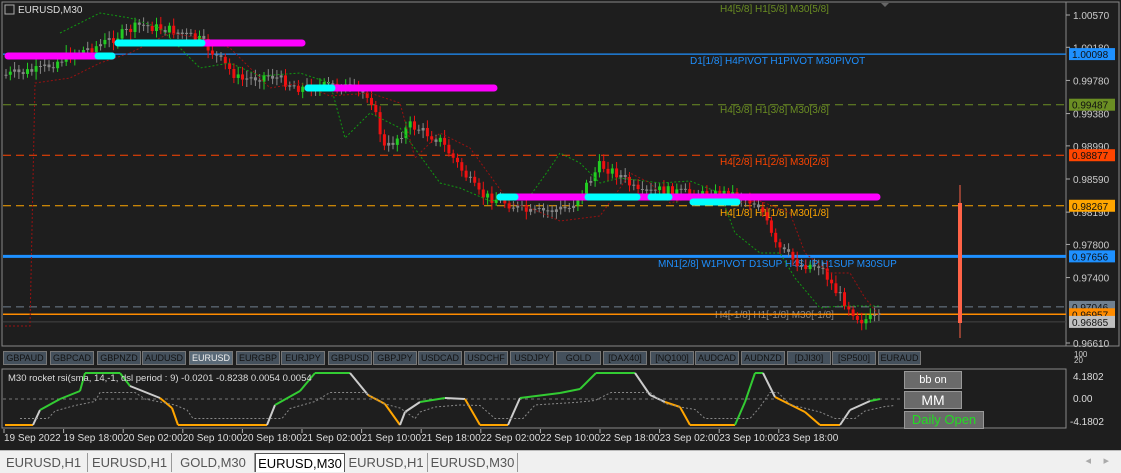 The height and width of the screenshot is (473, 1121). What do you see at coordinates (625, 358) in the screenshot?
I see `symbol-button-dax40: [DAX40]` at bounding box center [625, 358].